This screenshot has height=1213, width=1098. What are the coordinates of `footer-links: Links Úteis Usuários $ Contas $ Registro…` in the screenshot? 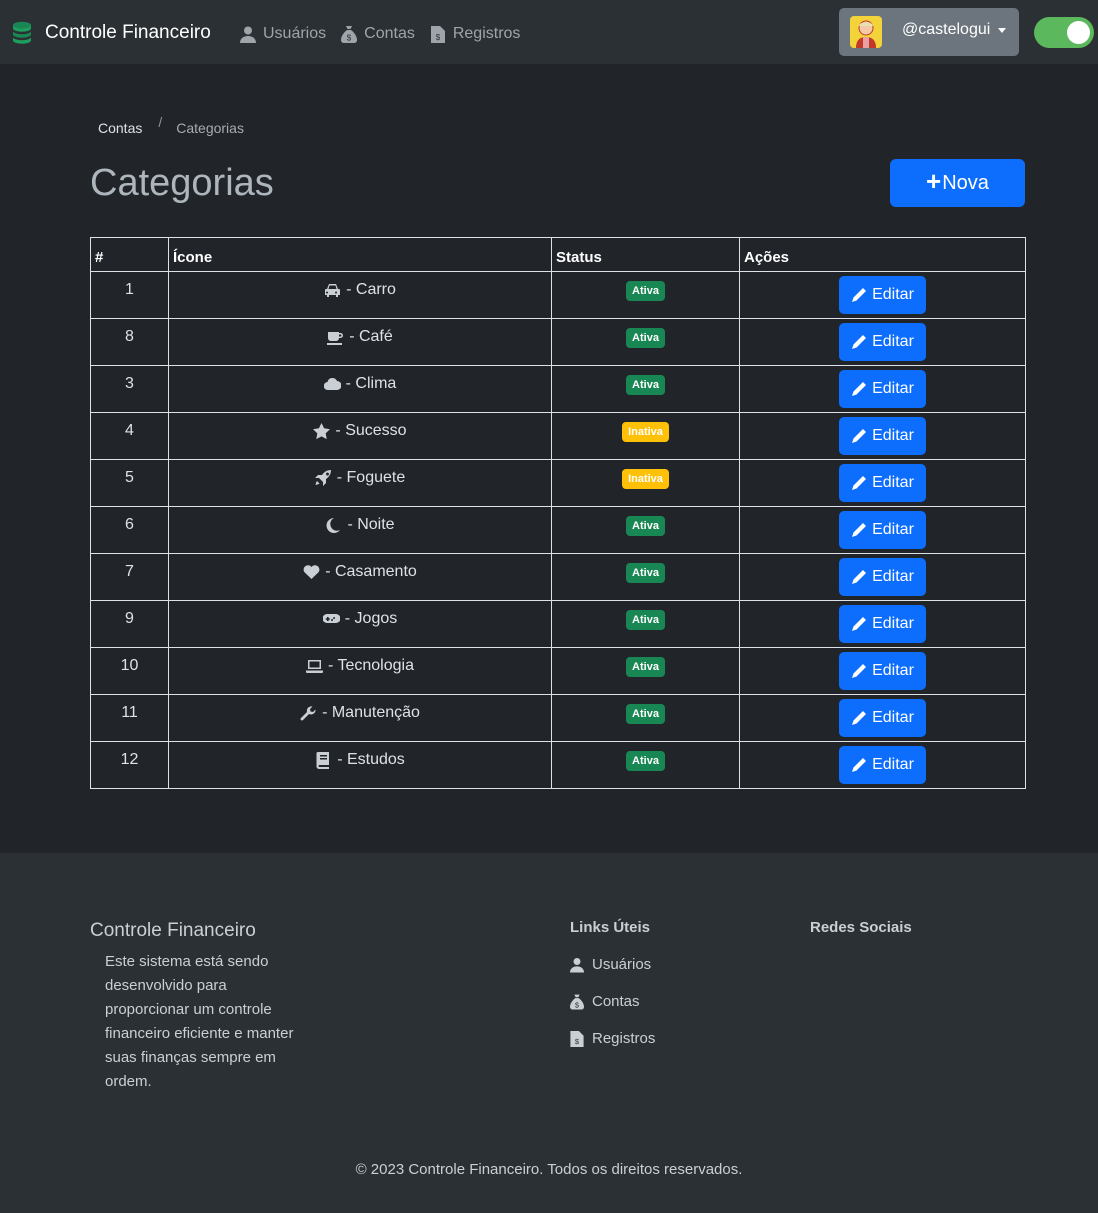 It's located at (612, 983).